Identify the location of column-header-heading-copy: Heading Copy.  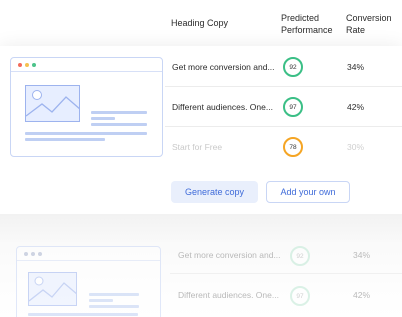
(200, 23).